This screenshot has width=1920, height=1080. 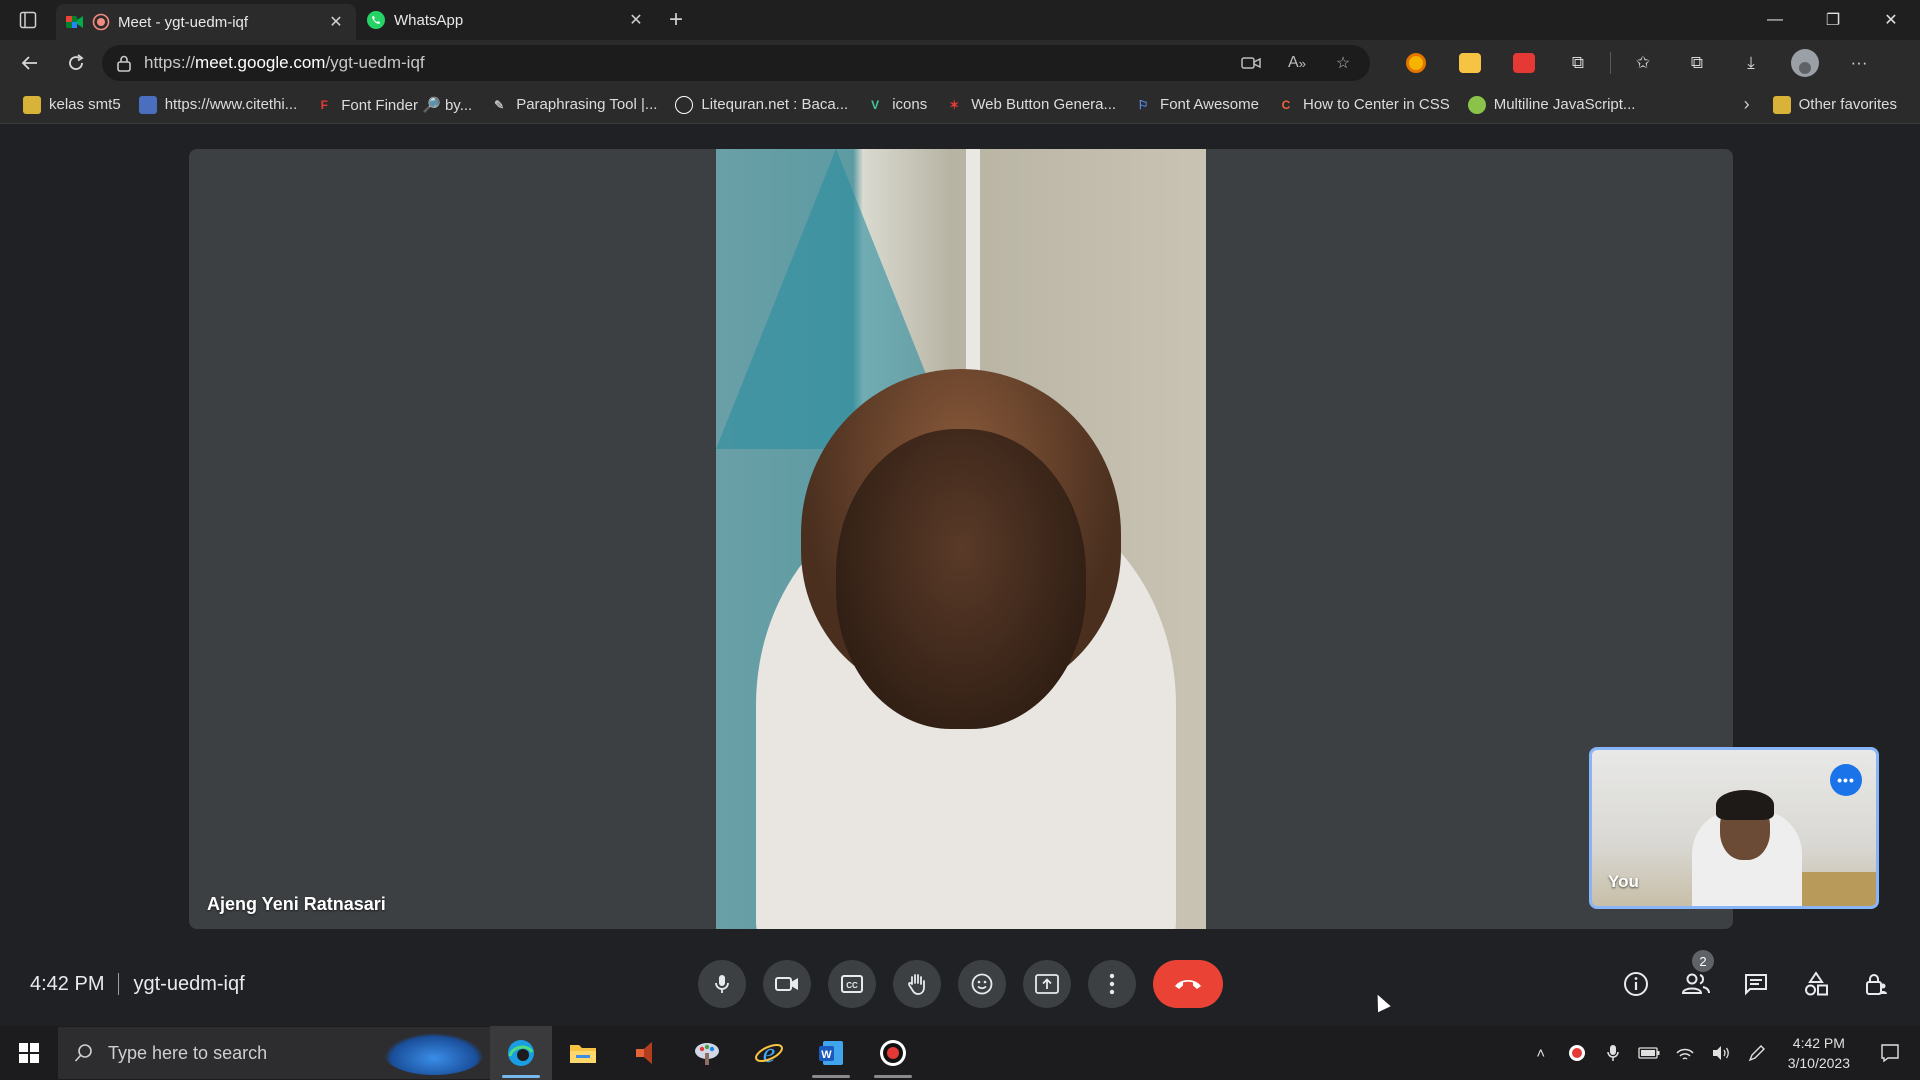 I want to click on start-button, so click(x=29, y=1053).